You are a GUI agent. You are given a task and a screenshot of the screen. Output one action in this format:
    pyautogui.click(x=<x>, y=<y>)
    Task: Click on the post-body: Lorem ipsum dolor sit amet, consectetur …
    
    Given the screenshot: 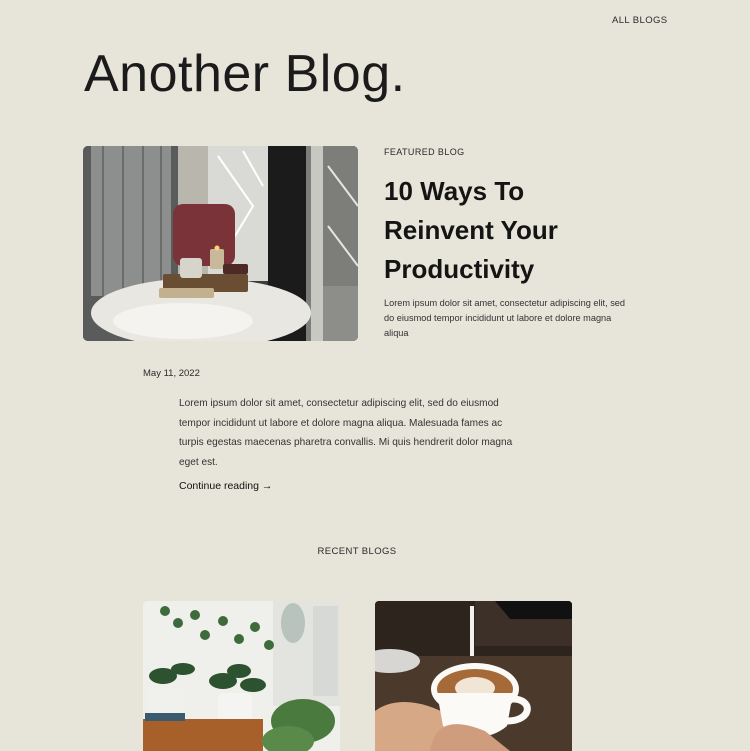 What is the action you would take?
    pyautogui.click(x=346, y=433)
    